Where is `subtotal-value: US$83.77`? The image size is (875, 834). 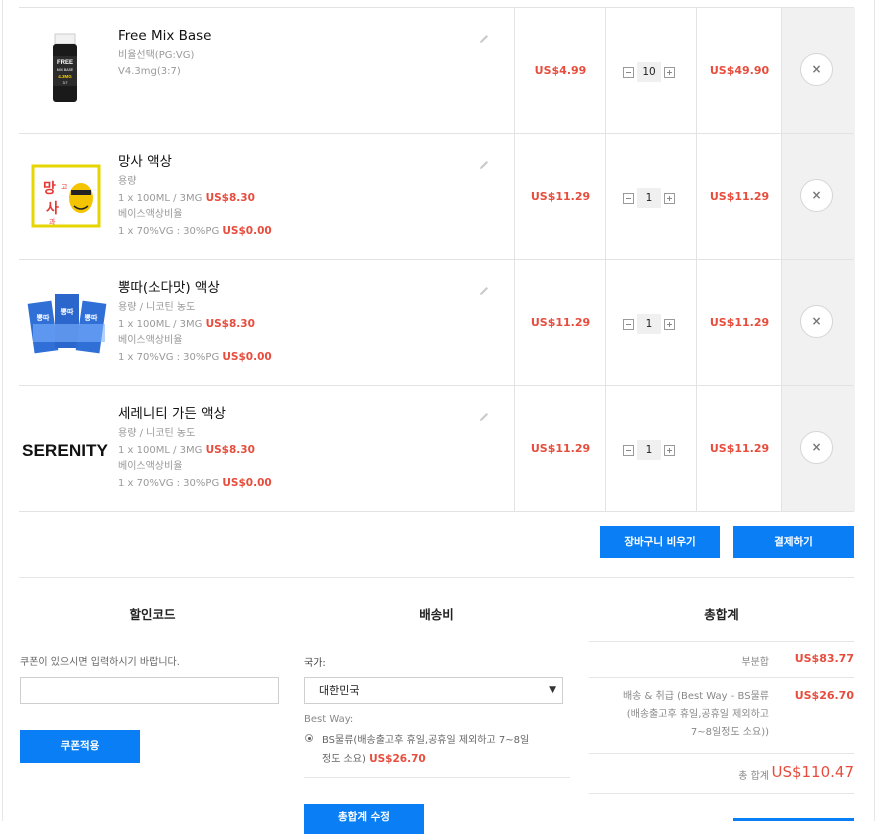 subtotal-value: US$83.77 is located at coordinates (824, 658).